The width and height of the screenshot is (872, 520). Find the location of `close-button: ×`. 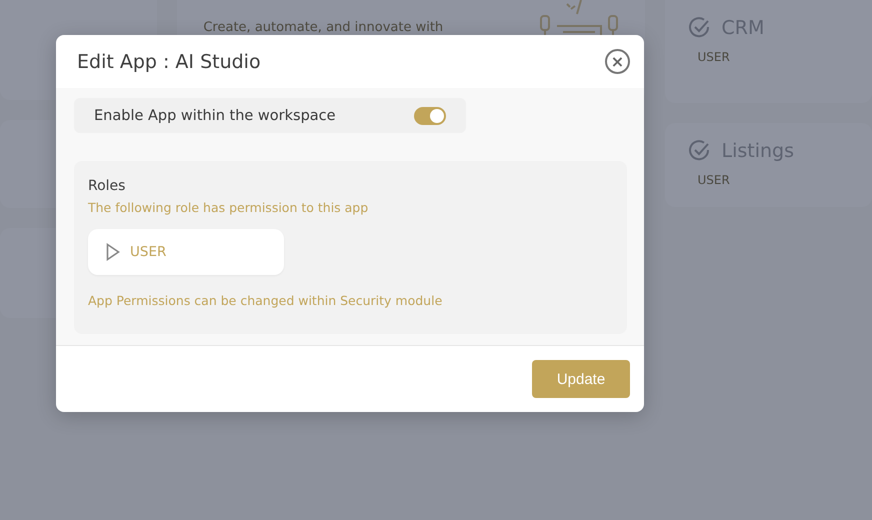

close-button: × is located at coordinates (617, 61).